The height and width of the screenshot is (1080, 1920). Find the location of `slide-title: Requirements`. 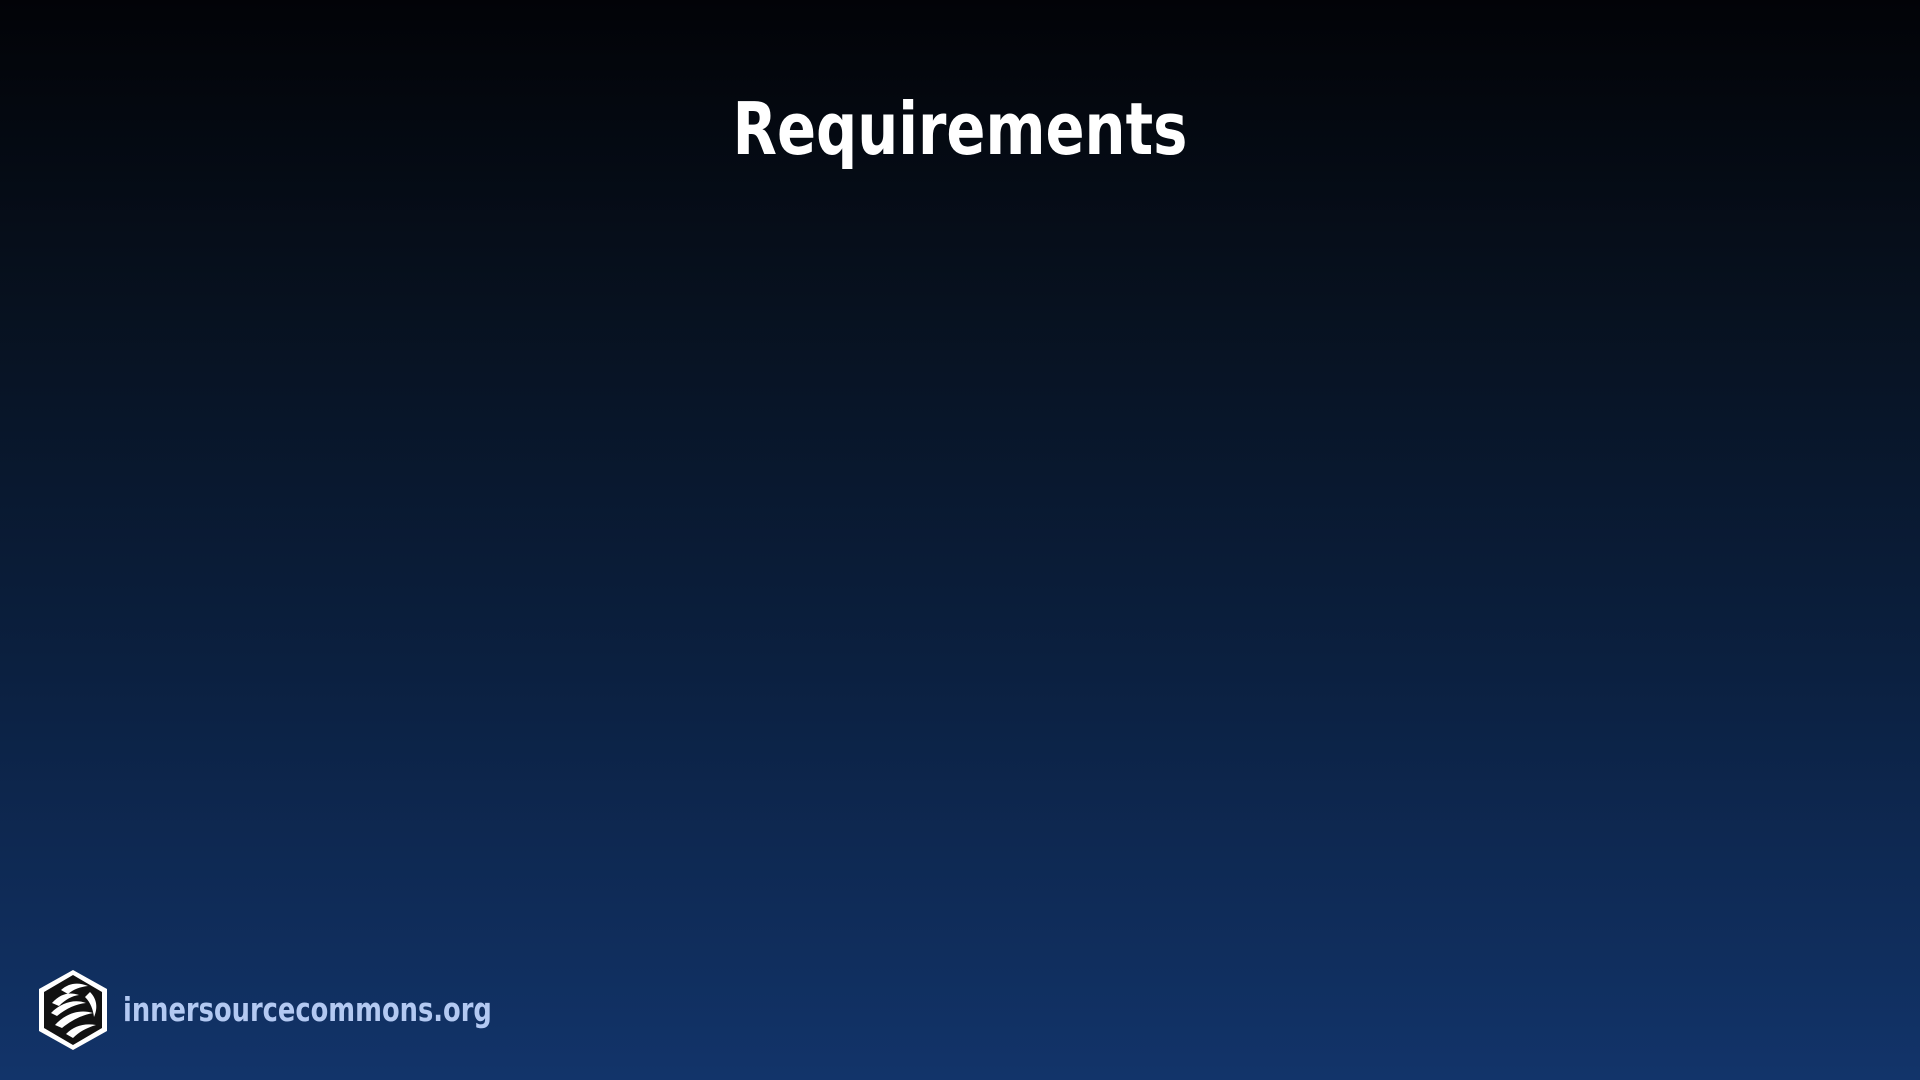

slide-title: Requirements is located at coordinates (960, 129).